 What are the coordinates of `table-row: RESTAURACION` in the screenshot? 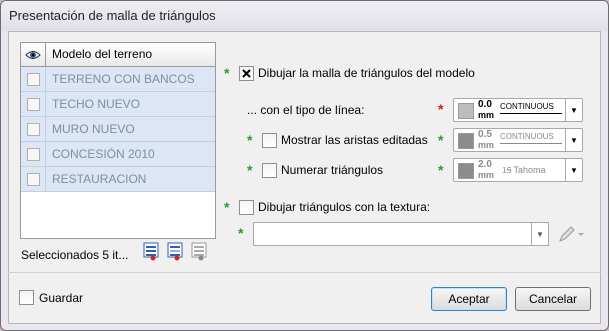 It's located at (118, 179).